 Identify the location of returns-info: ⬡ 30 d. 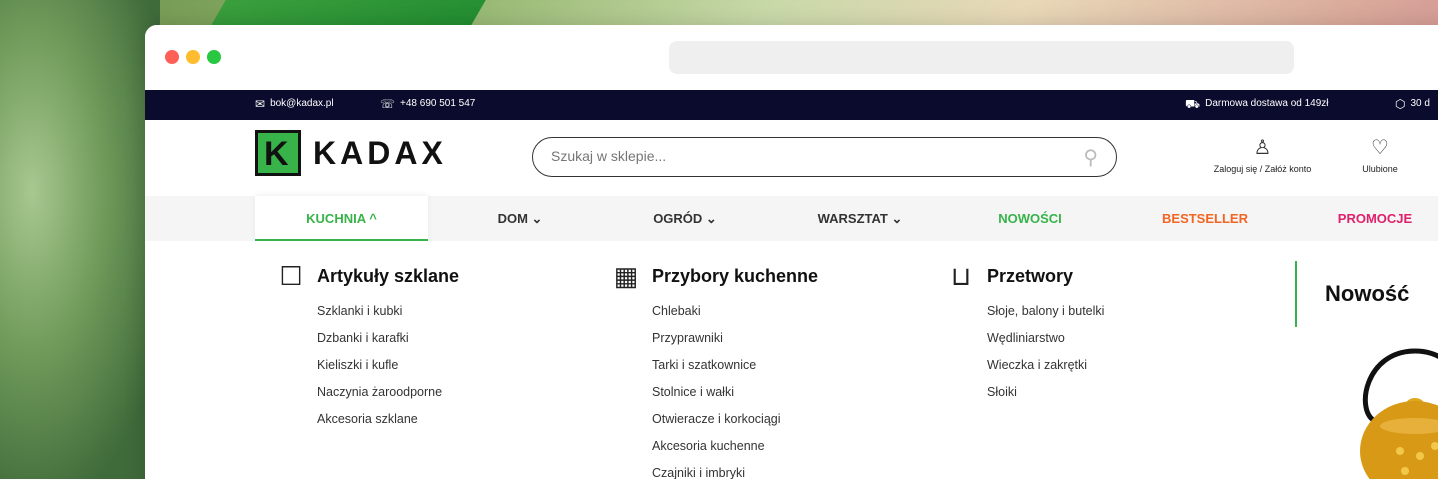
(1412, 103).